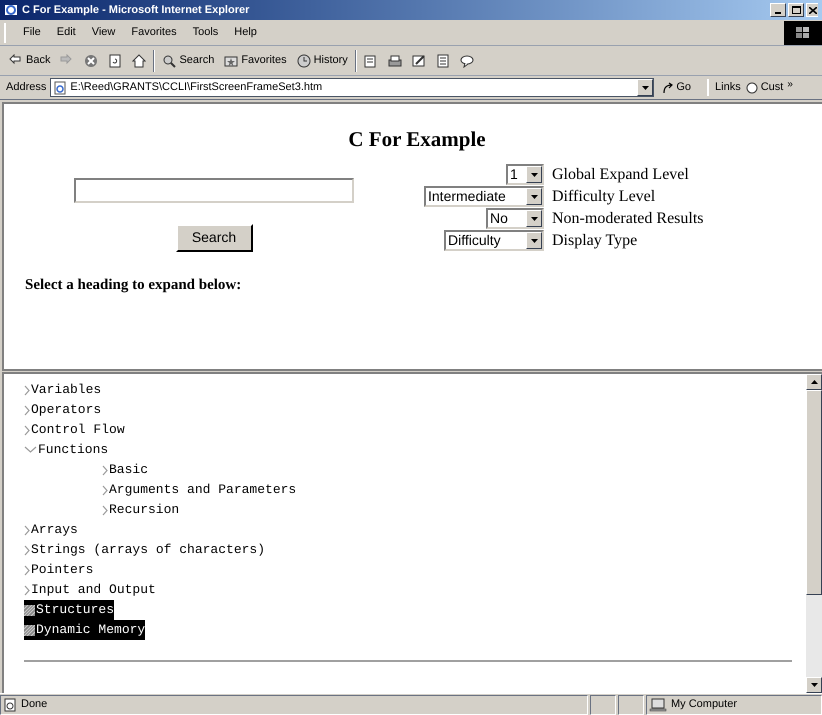  I want to click on tree-item: Strings (arrays of characters), so click(145, 550).